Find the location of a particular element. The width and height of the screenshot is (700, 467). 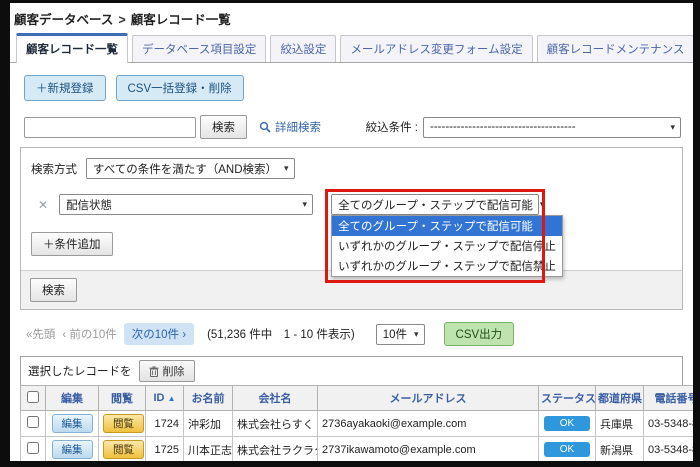

trash-icon is located at coordinates (154, 371).